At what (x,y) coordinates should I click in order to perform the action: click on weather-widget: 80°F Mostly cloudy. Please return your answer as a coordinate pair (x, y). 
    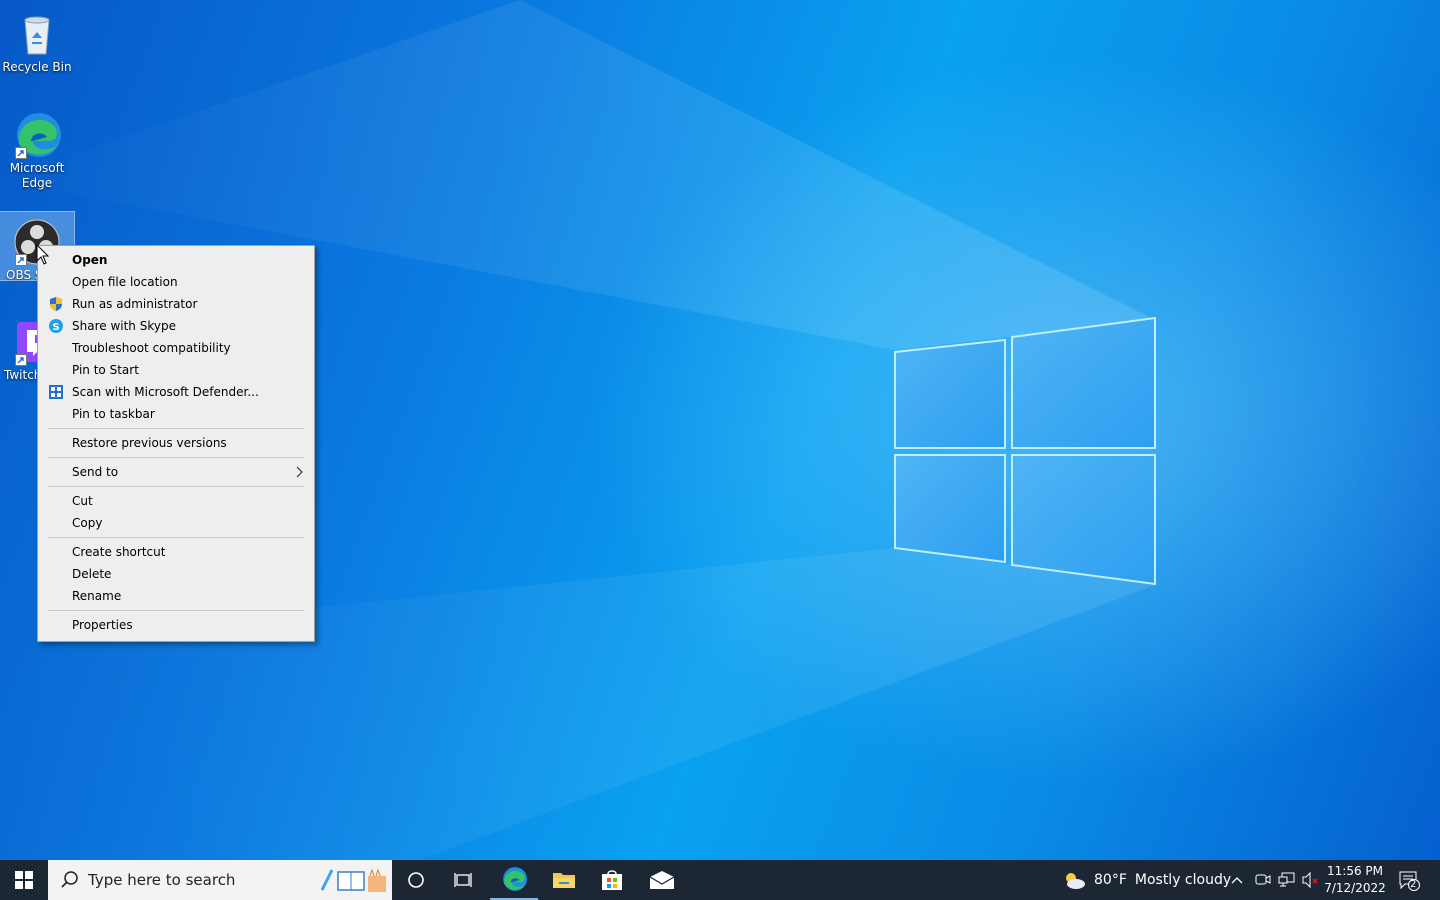
    Looking at the image, I should click on (1146, 880).